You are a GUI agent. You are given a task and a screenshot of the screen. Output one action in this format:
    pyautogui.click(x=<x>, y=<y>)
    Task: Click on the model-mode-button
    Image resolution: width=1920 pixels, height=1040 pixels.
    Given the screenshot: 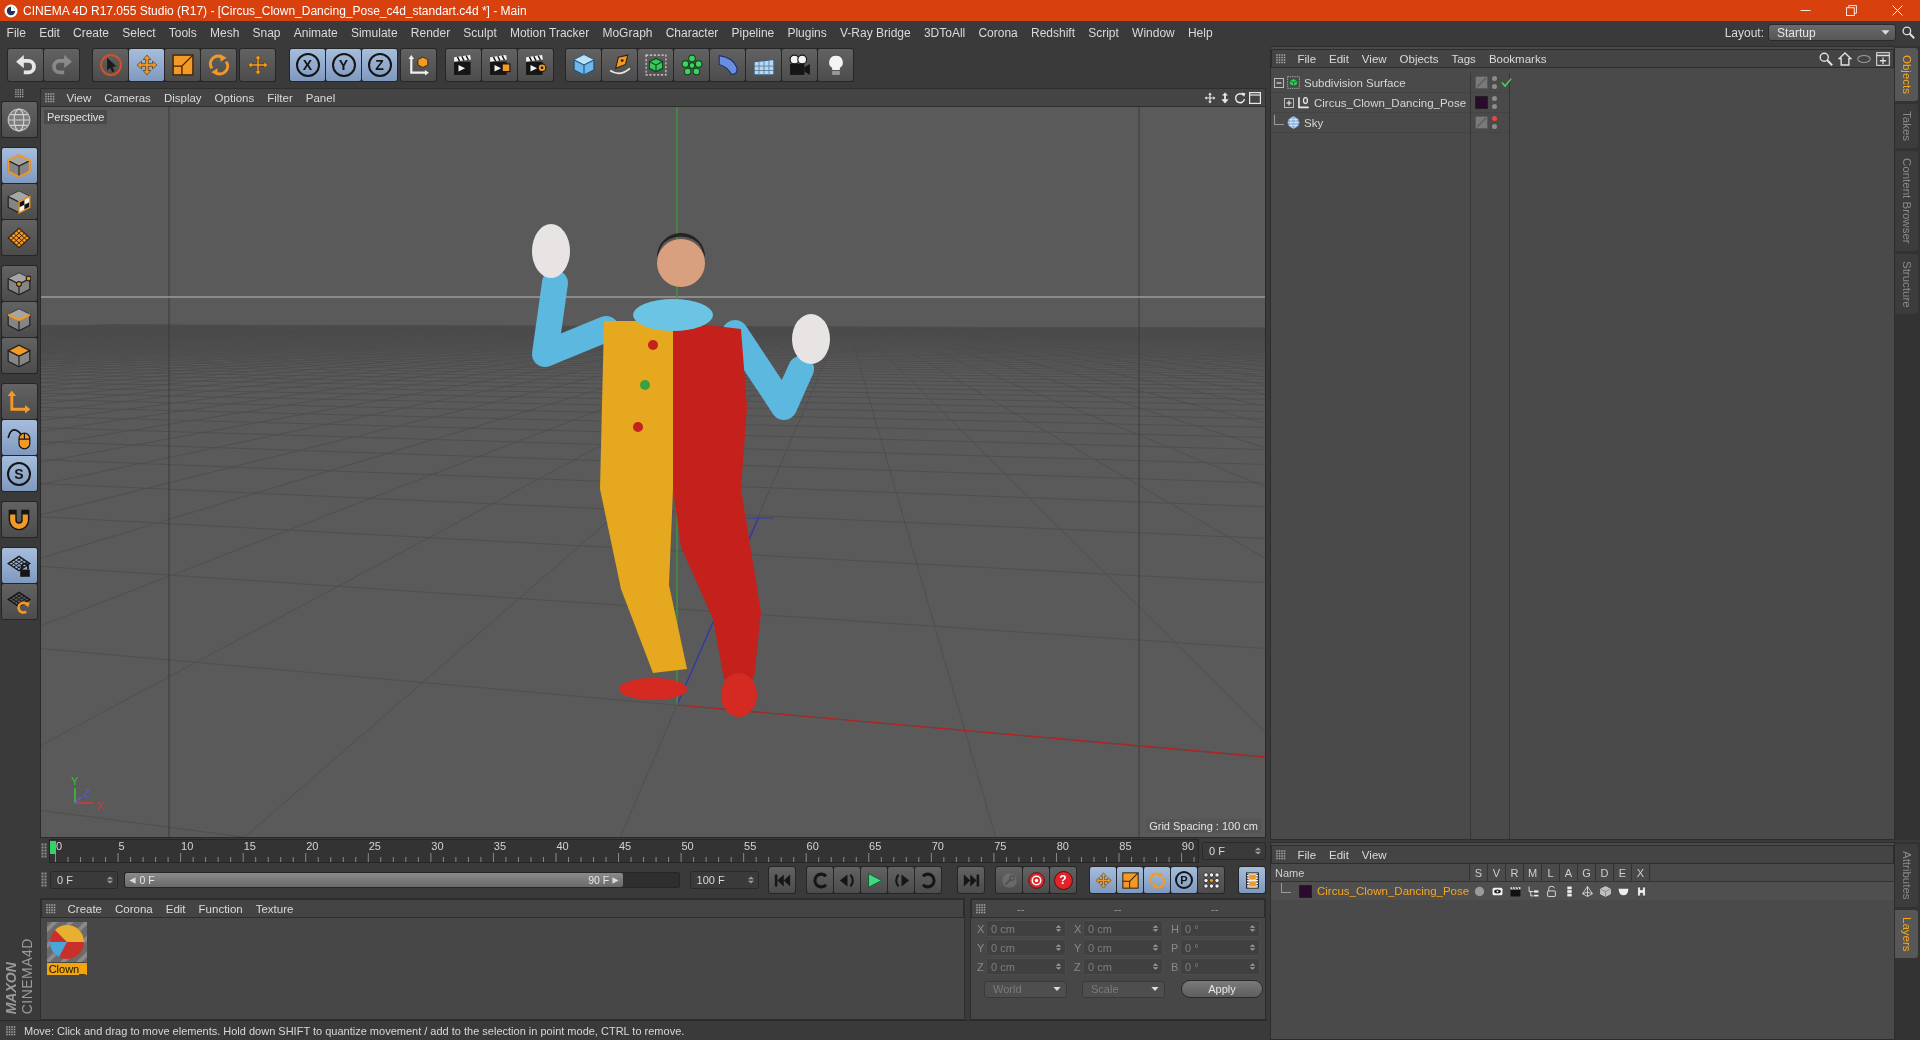 What is the action you would take?
    pyautogui.click(x=19, y=165)
    